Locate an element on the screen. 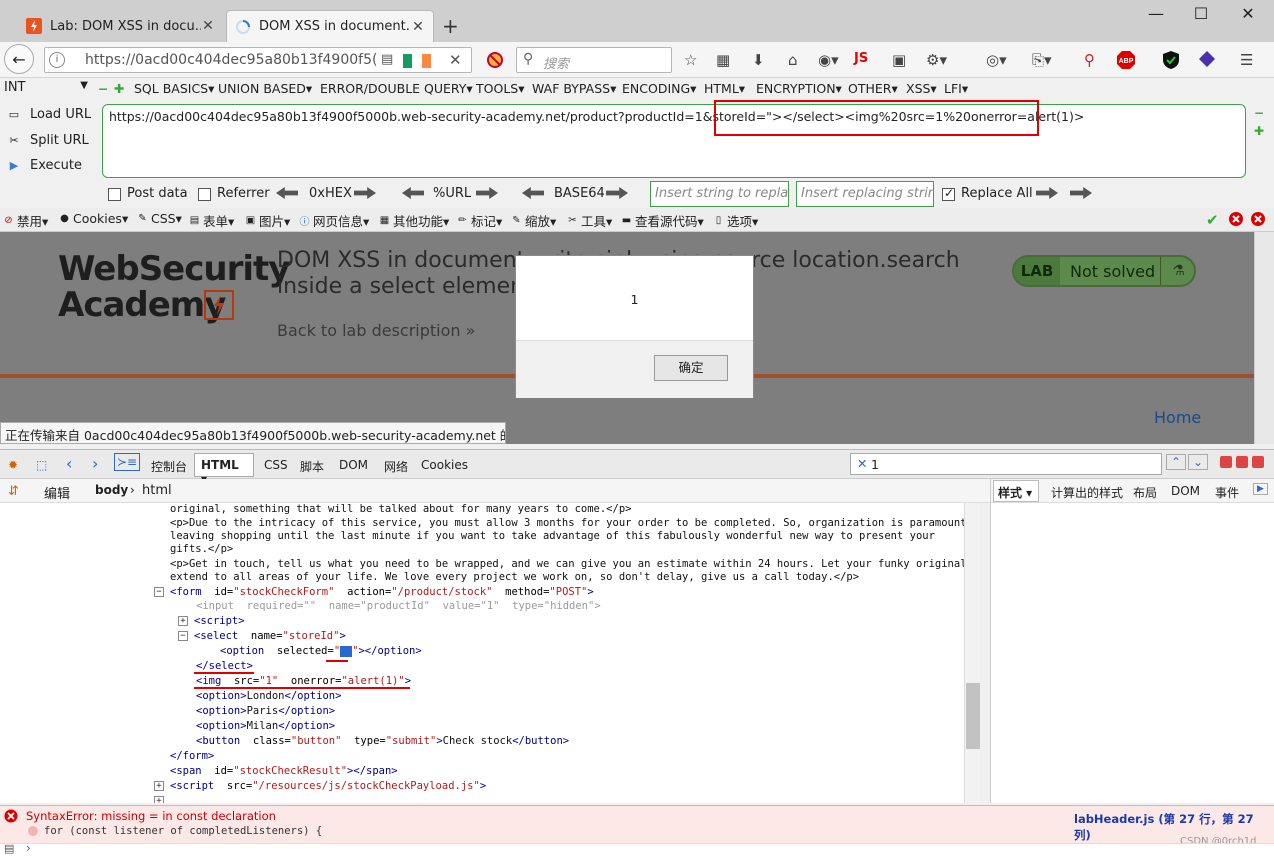 The width and height of the screenshot is (1274, 857). menu-error-double-query: ERROR/DOUBLE QUERY▾ is located at coordinates (396, 88).